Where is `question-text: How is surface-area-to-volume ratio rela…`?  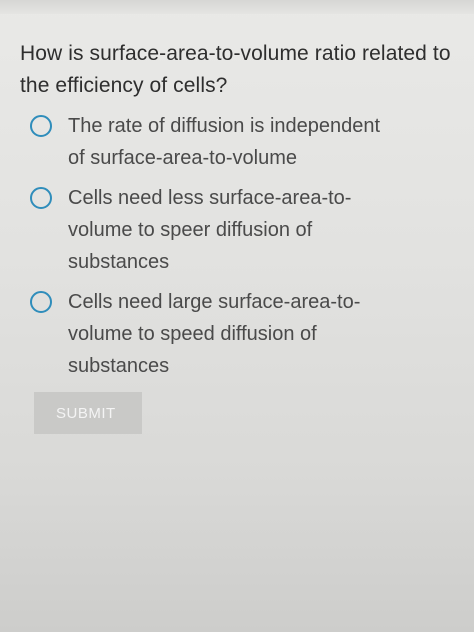
question-text: How is surface-area-to-volume ratio rela… is located at coordinates (235, 69).